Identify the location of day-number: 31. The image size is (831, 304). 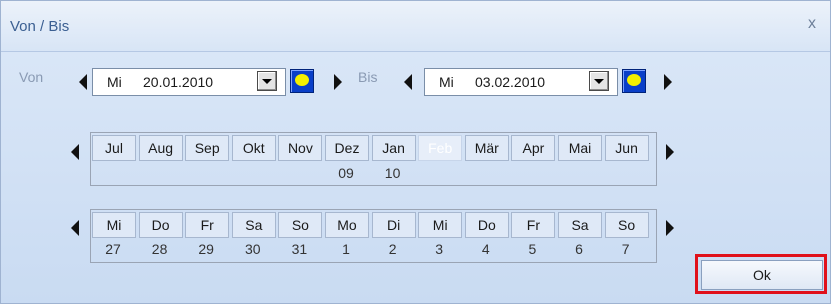
(299, 249).